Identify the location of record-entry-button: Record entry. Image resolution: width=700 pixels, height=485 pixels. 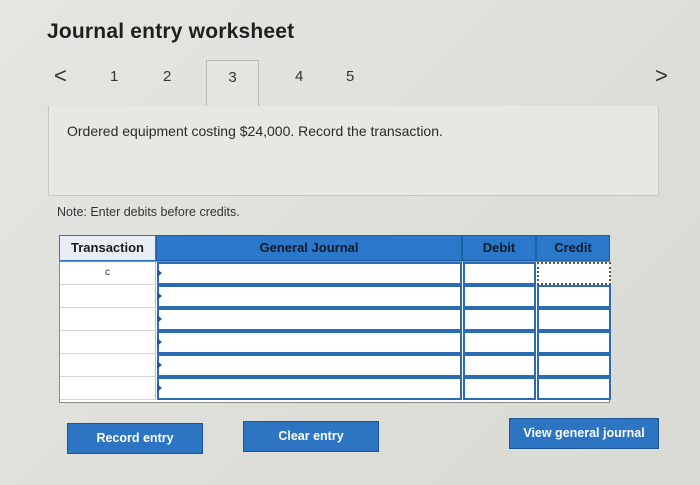
(135, 438).